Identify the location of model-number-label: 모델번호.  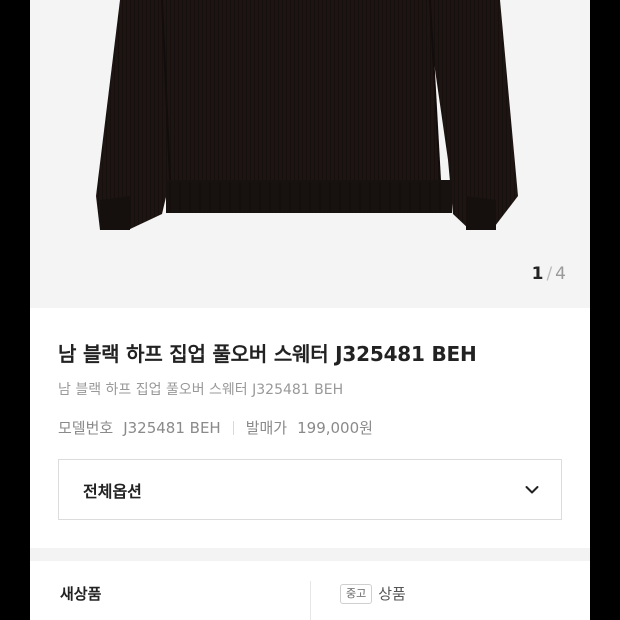
(86, 428).